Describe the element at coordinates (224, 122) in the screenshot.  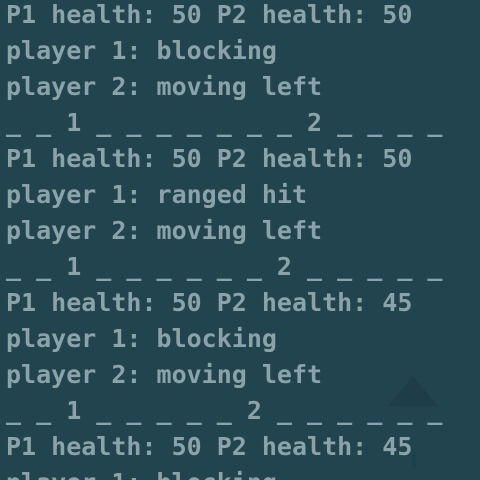
I see `terminal-line: _ _ 1 _ _ _ _ _ _ _ 2 _ _ _ _` at that location.